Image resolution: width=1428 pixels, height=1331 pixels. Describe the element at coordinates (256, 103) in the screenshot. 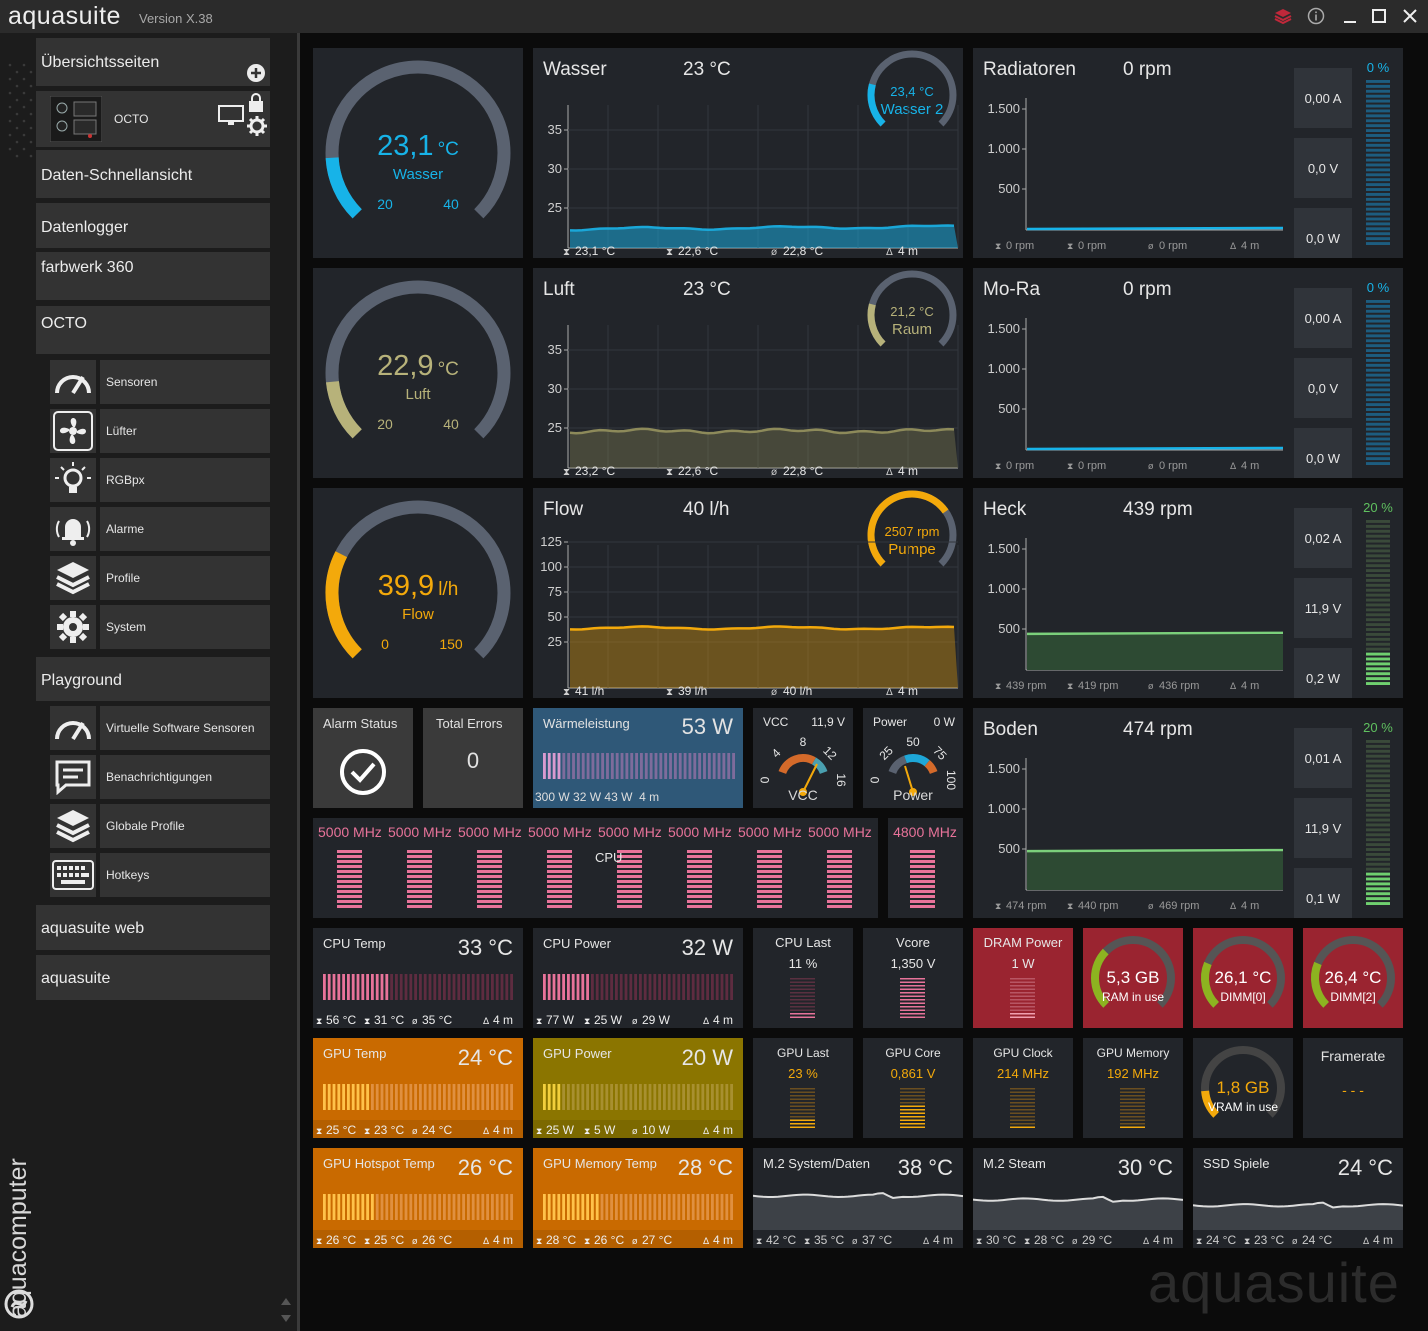

I see `lock-icon` at that location.